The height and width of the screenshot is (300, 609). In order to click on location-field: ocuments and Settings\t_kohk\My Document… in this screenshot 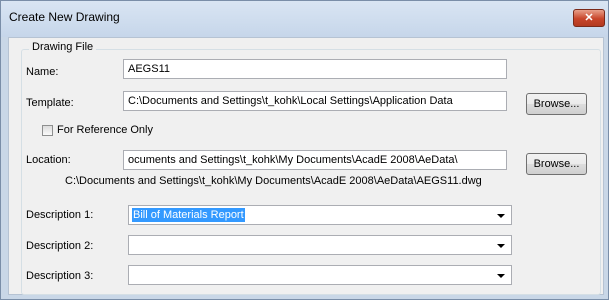, I will do `click(315, 160)`.